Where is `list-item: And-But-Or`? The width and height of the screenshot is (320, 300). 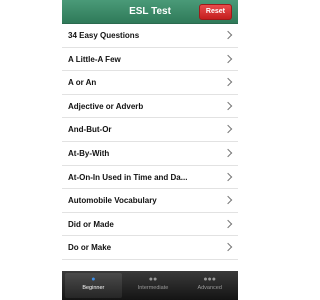 list-item: And-But-Or is located at coordinates (150, 130).